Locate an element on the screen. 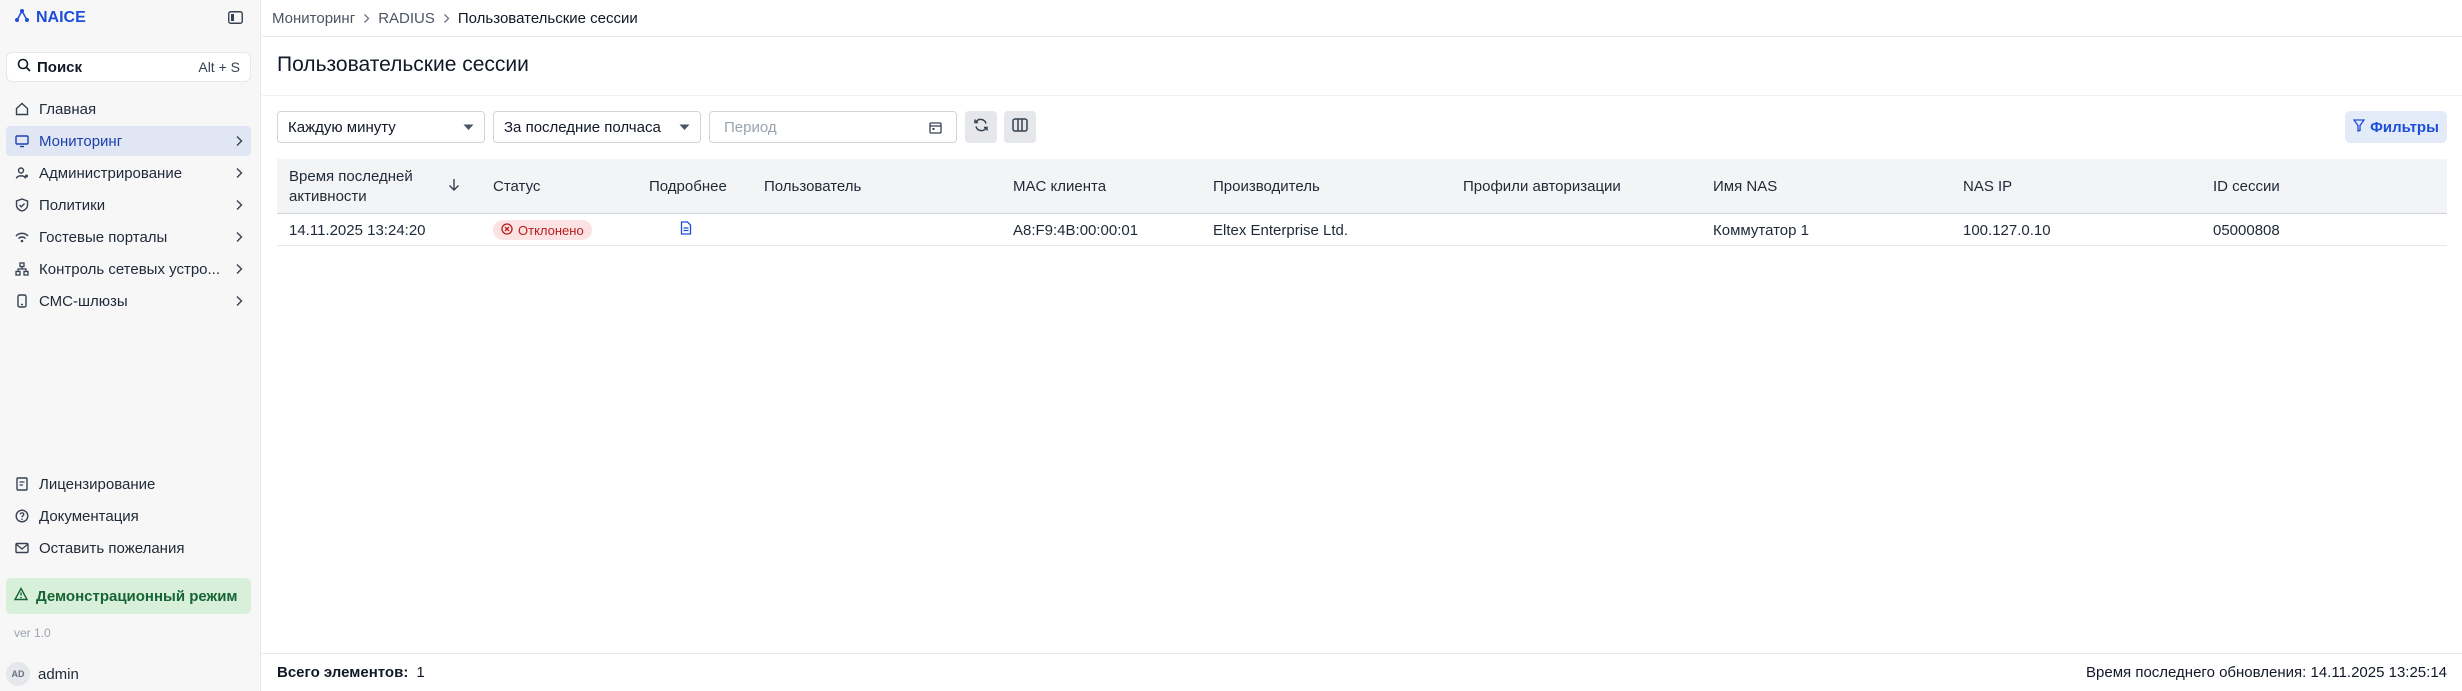 This screenshot has width=2462, height=691. rejected-icon is located at coordinates (507, 230).